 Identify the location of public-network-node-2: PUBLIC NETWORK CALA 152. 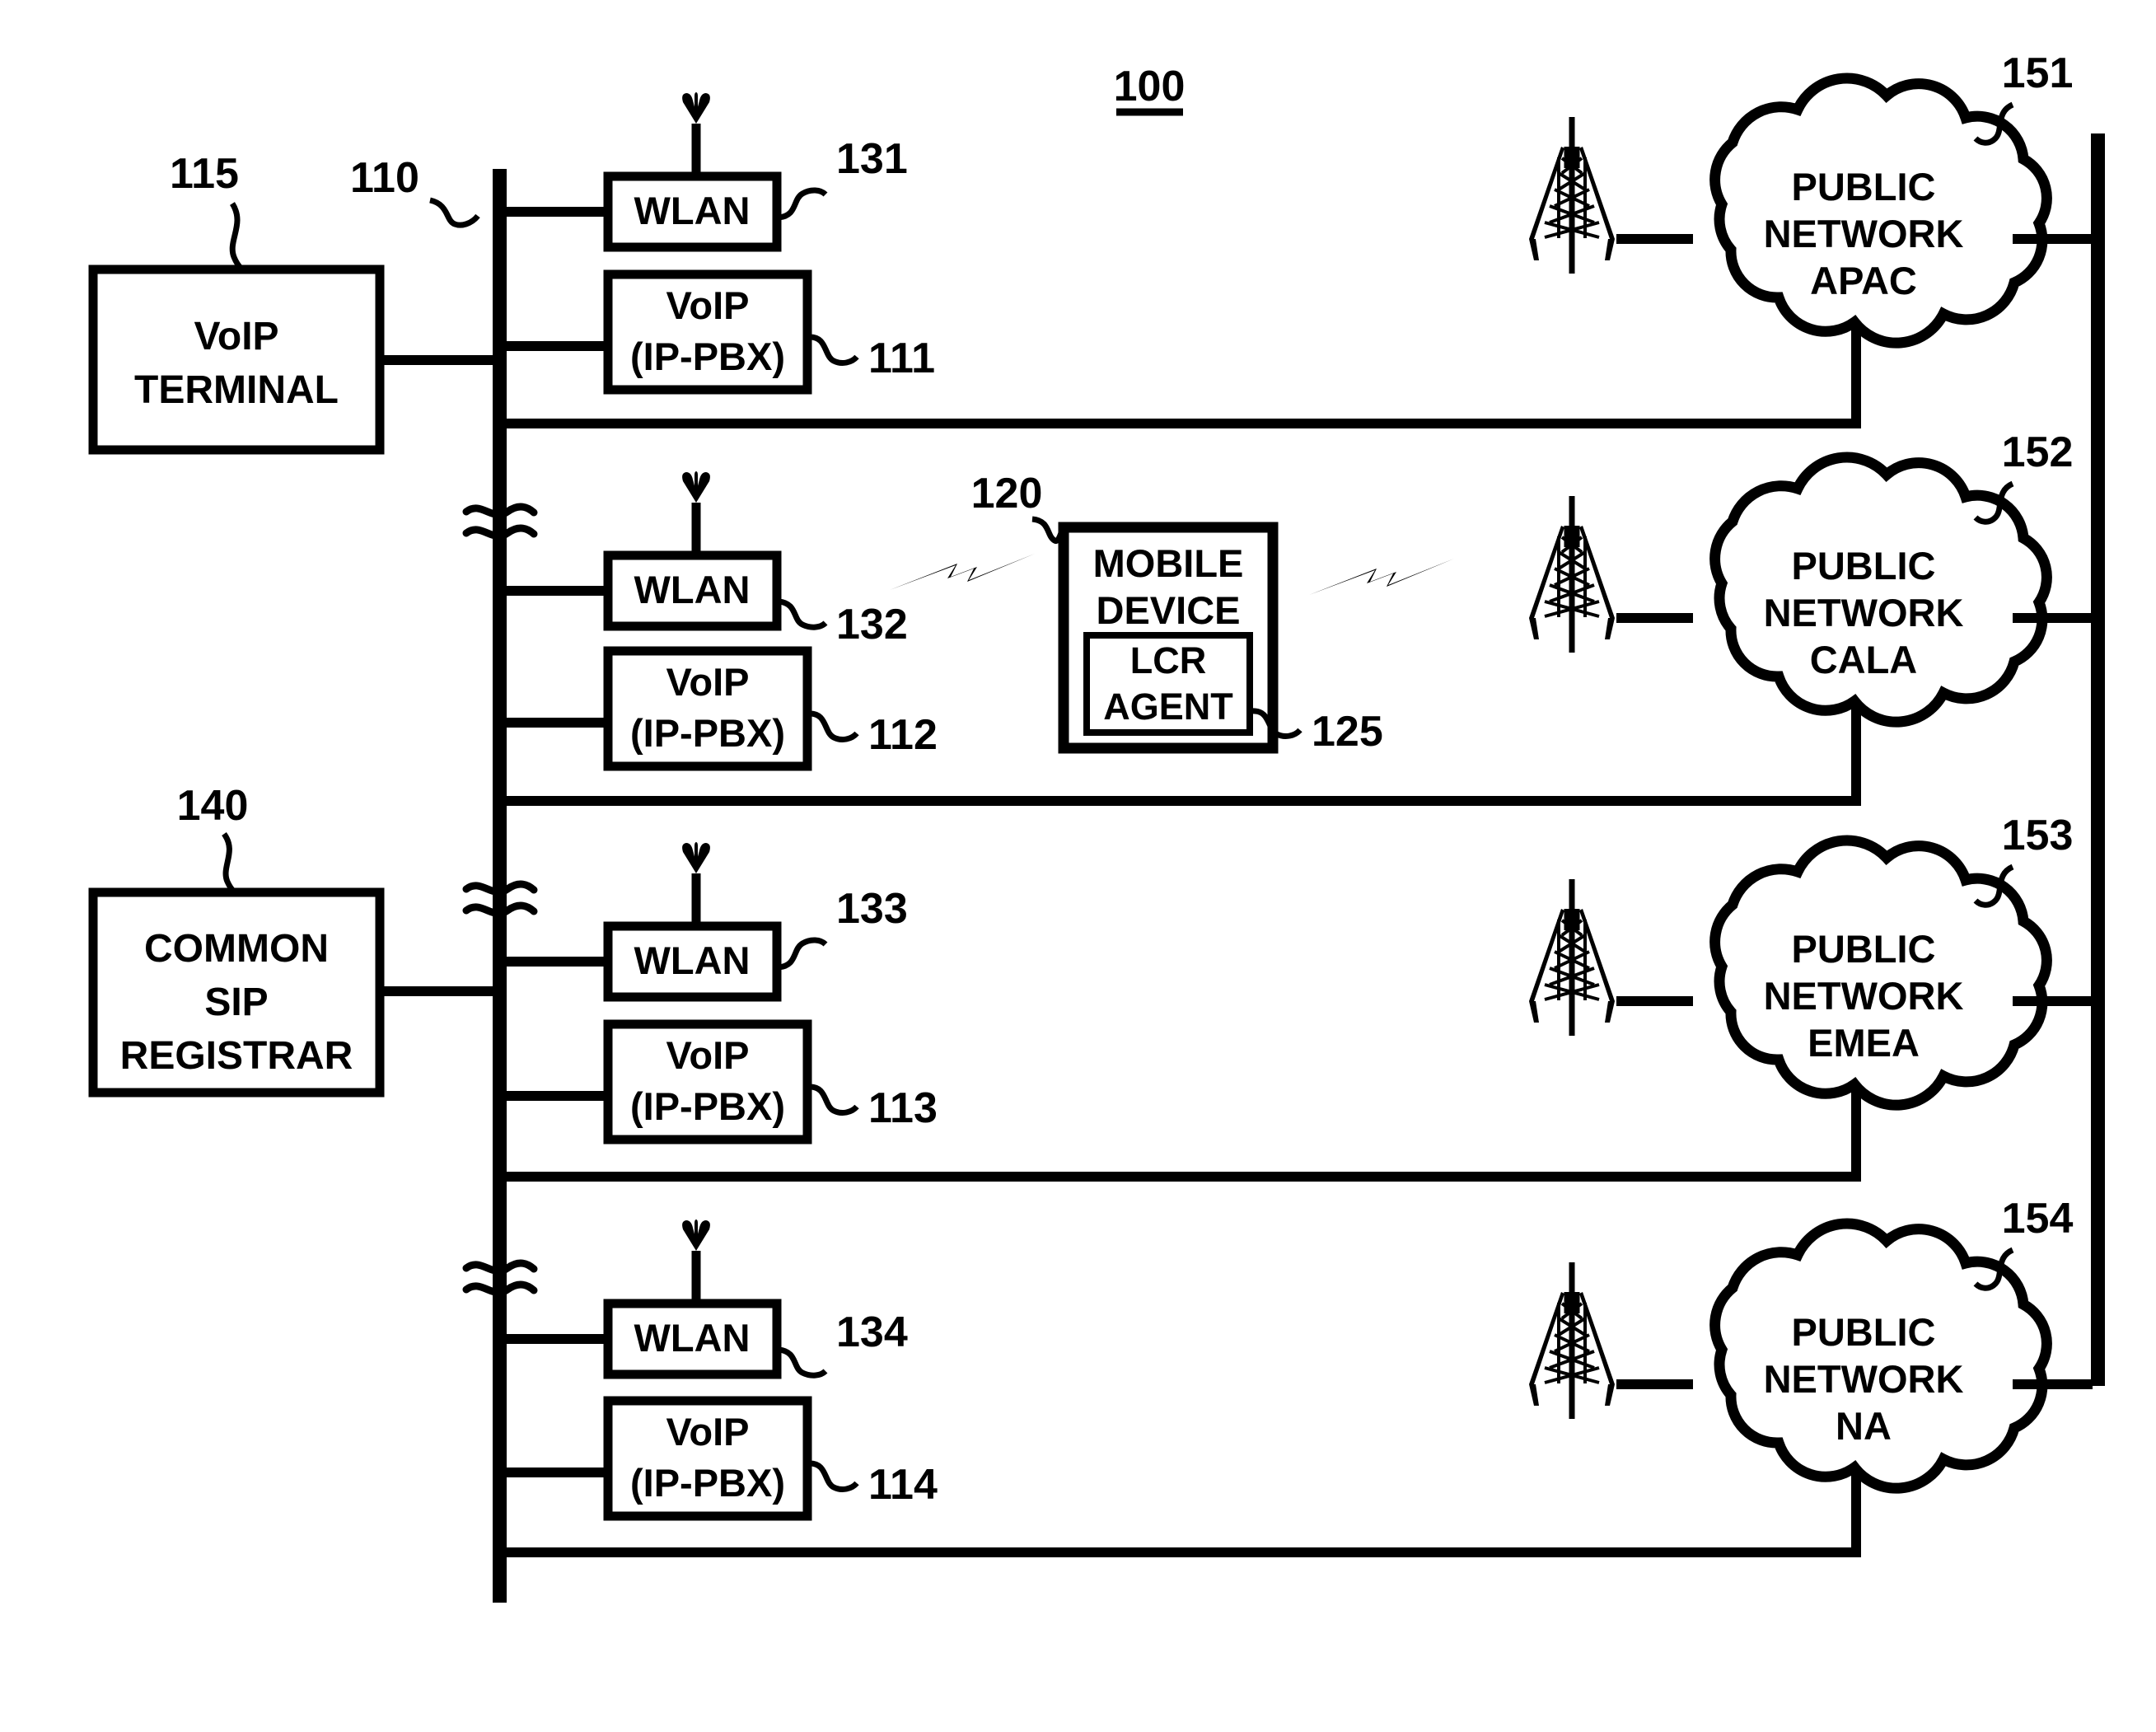
(1892, 578).